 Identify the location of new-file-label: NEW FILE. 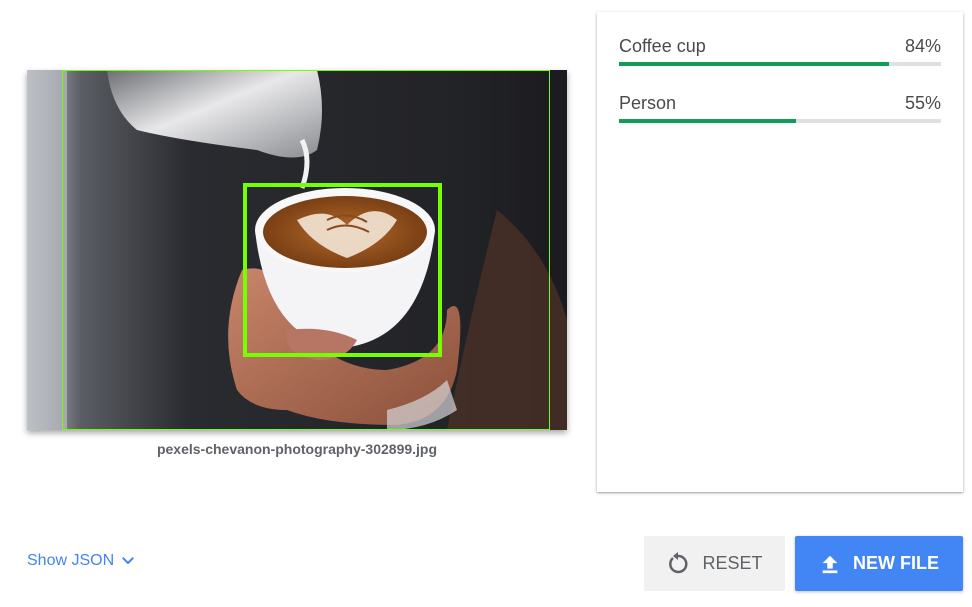
(896, 563).